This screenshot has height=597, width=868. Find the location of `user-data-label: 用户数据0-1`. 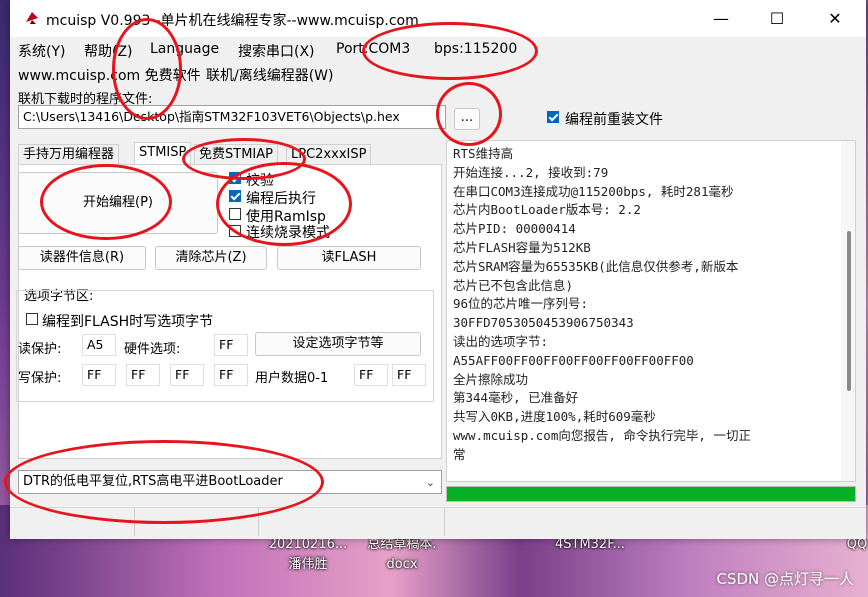

user-data-label: 用户数据0-1 is located at coordinates (292, 378).